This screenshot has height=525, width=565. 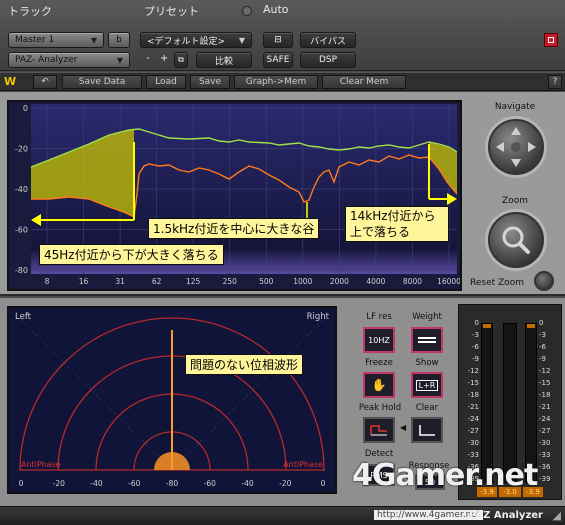 What do you see at coordinates (544, 281) in the screenshot?
I see `reset-zoom-button` at bounding box center [544, 281].